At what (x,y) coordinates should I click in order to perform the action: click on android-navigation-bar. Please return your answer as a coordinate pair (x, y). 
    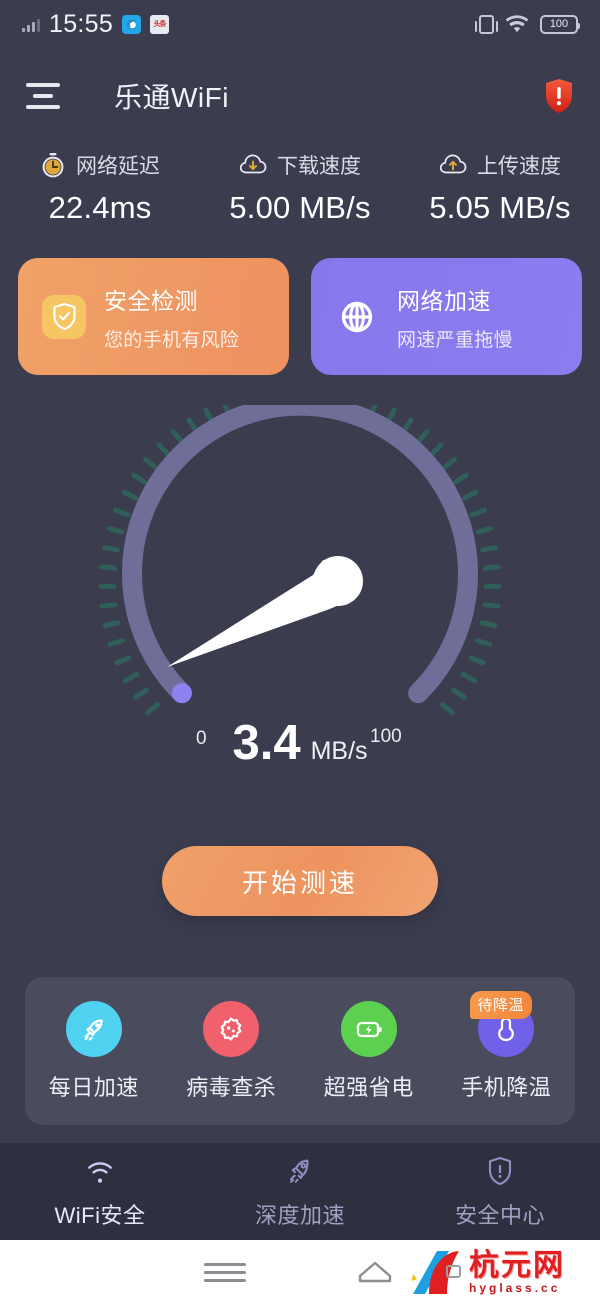
    Looking at the image, I should click on (300, 1272).